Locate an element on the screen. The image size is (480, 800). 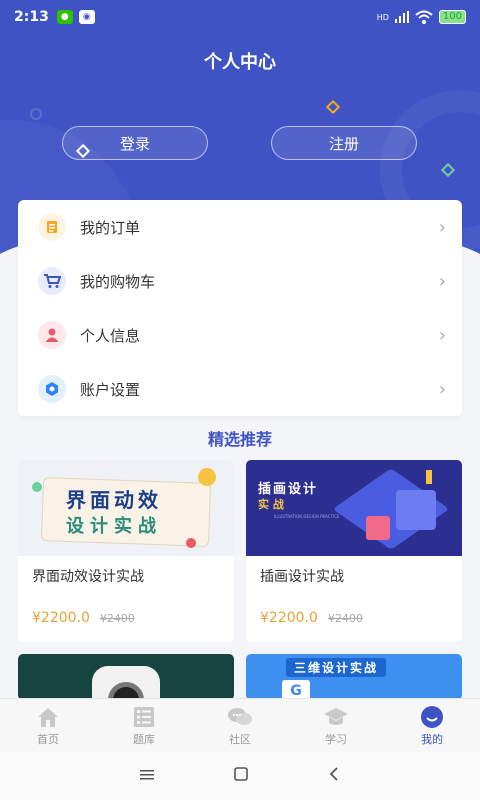
login-button: 登录 is located at coordinates (135, 143).